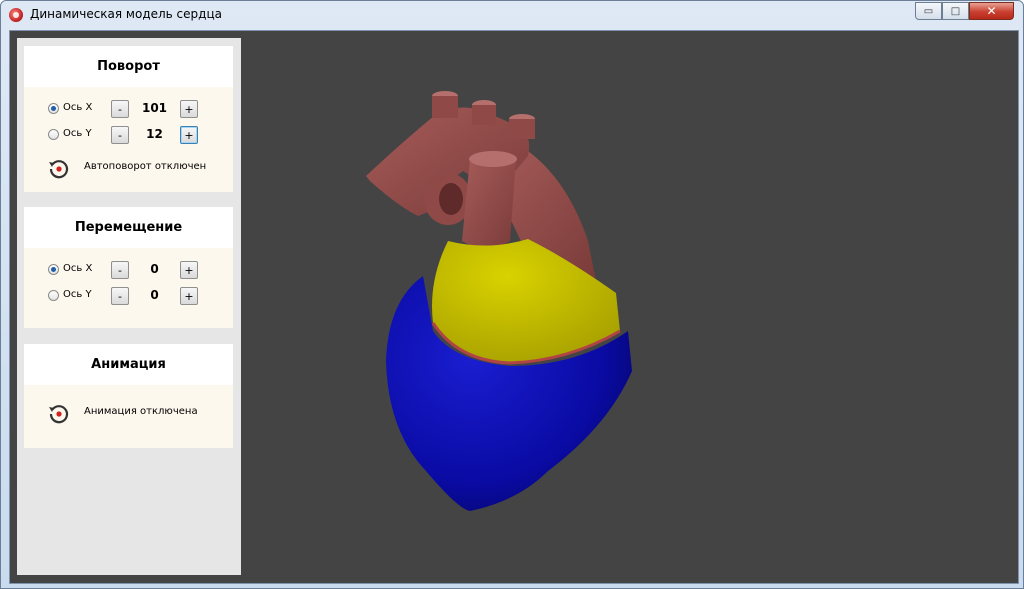  Describe the element at coordinates (53, 295) in the screenshot. I see `movement-y-radio` at that location.